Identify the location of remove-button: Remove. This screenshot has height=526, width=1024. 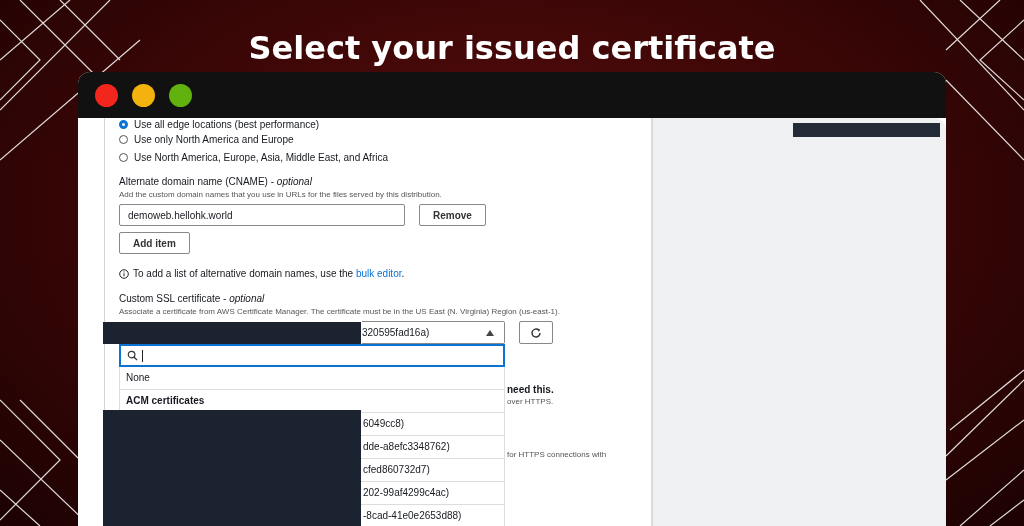
(452, 215).